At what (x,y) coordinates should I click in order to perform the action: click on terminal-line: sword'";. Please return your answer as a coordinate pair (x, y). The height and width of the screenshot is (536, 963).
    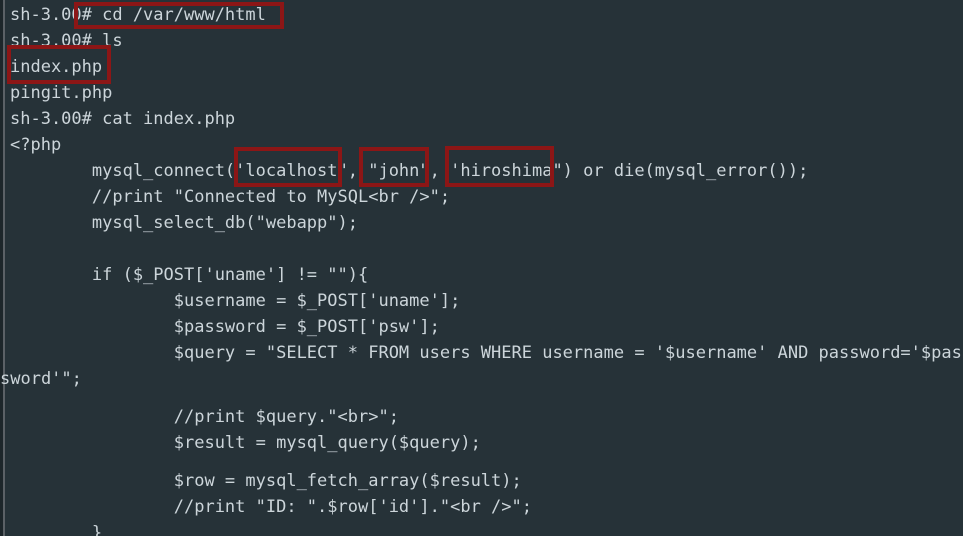
    Looking at the image, I should click on (41, 379).